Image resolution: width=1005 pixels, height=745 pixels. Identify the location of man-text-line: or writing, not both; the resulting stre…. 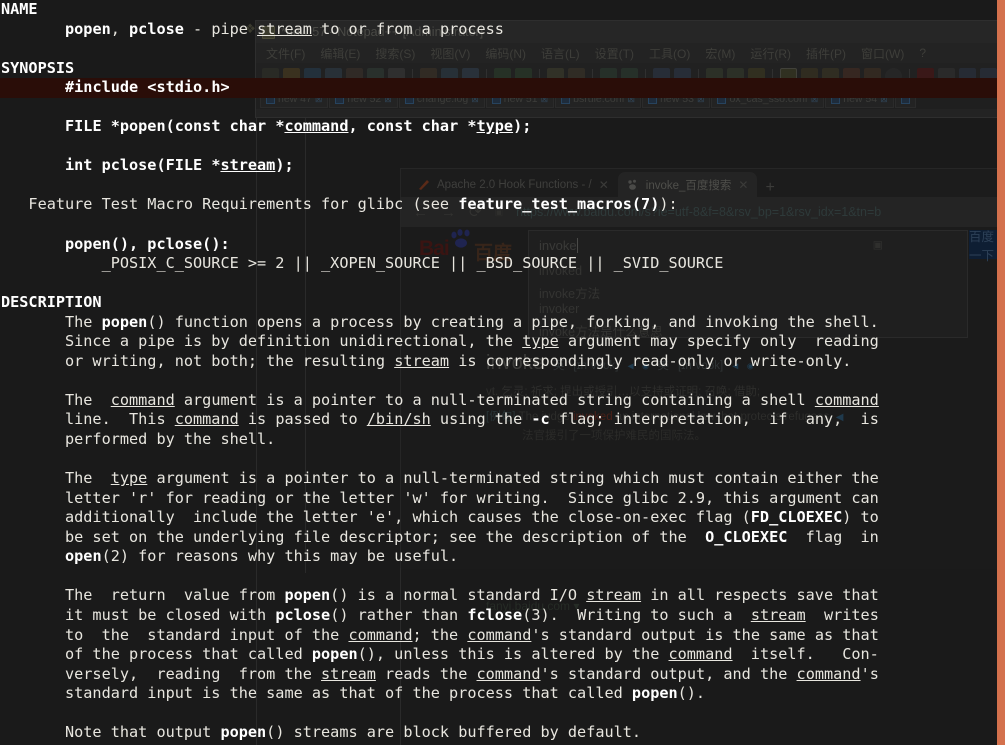
(426, 360).